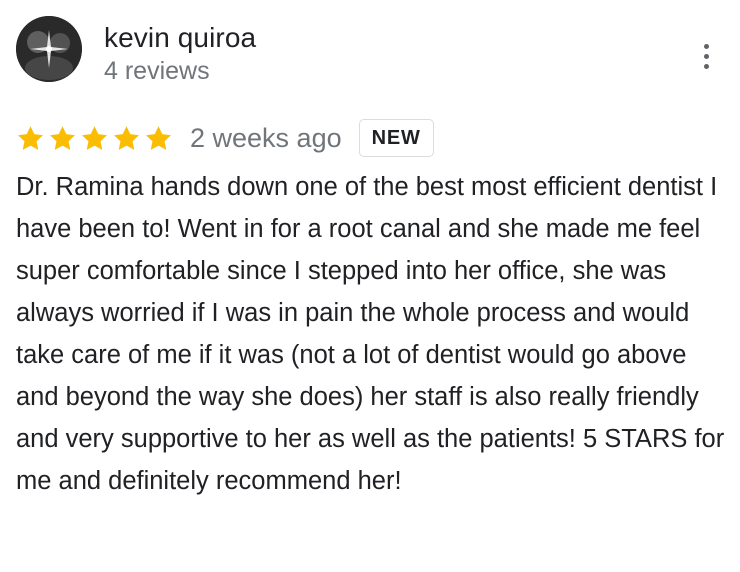 This screenshot has width=740, height=572. Describe the element at coordinates (157, 71) in the screenshot. I see `reviewer-review-count: 4 reviews` at that location.